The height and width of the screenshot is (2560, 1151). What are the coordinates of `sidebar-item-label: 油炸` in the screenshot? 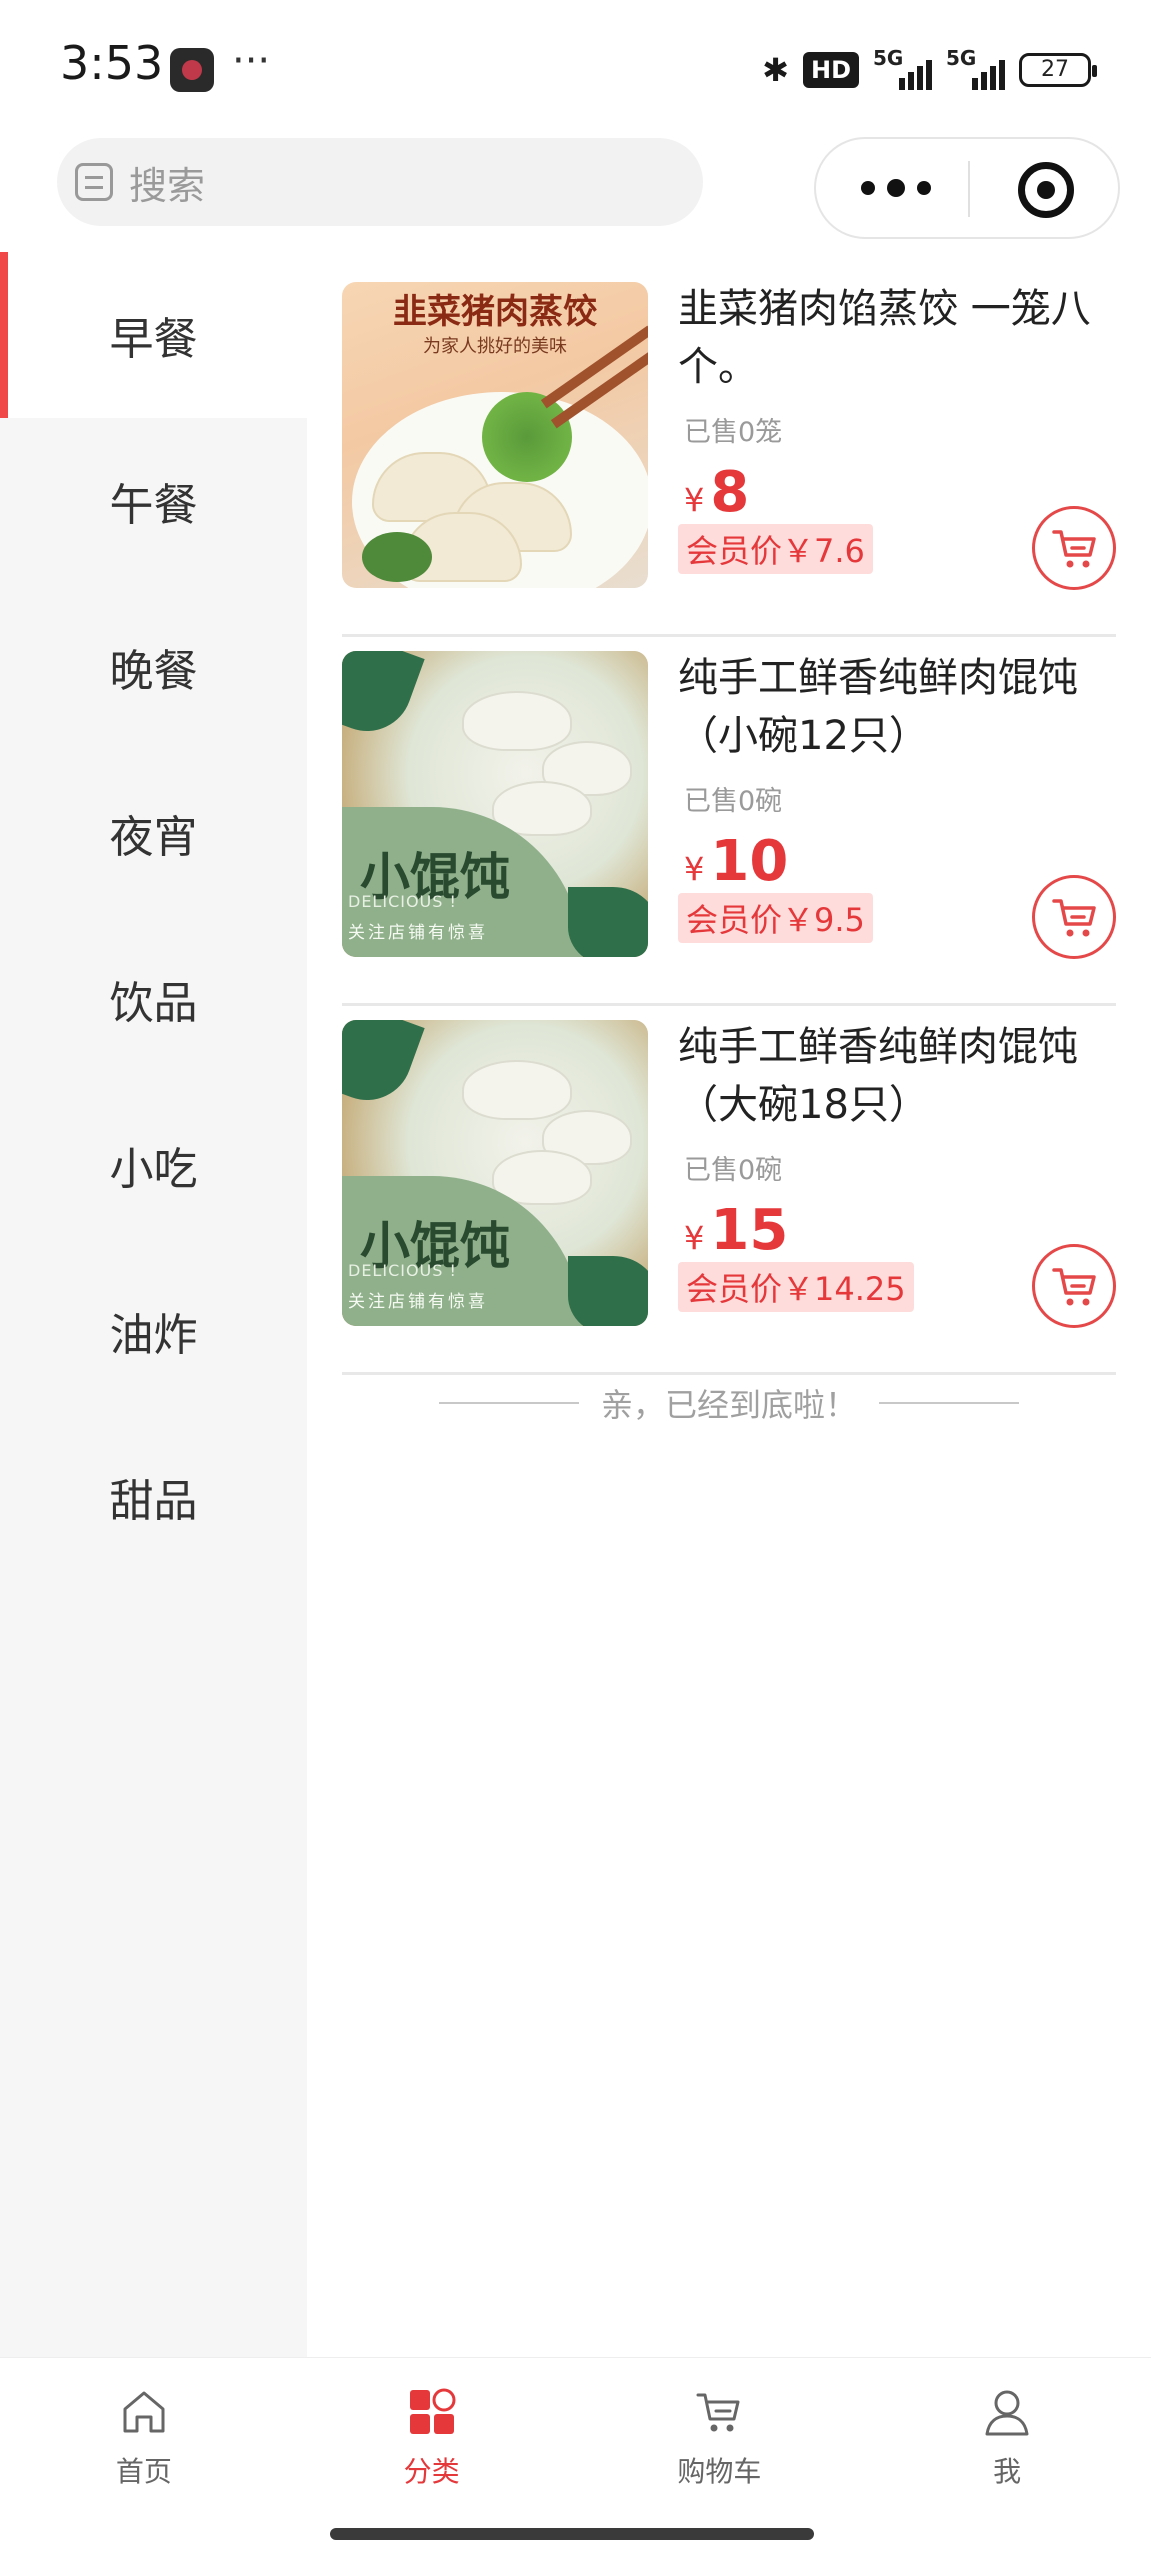 It's located at (153, 1335).